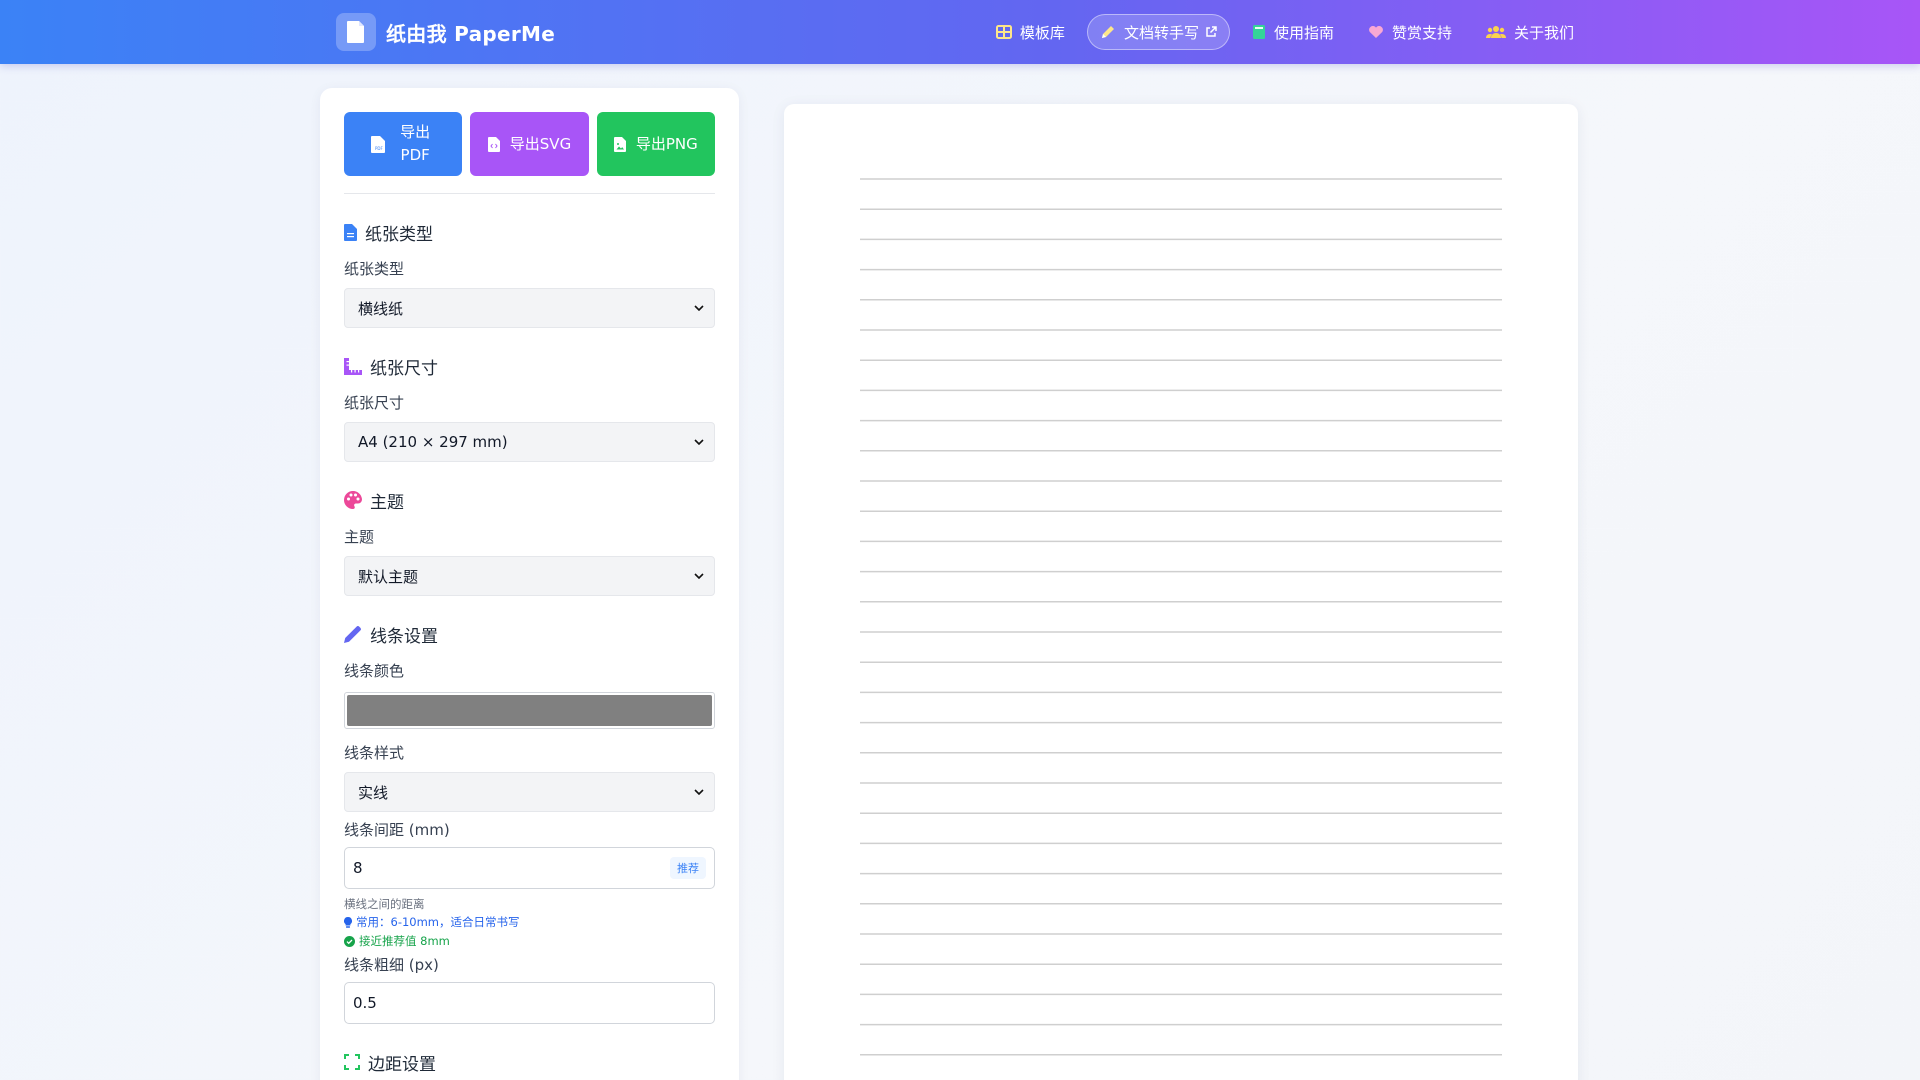 This screenshot has width=1920, height=1080. I want to click on brand-name: 纸由我 PaperMe, so click(471, 33).